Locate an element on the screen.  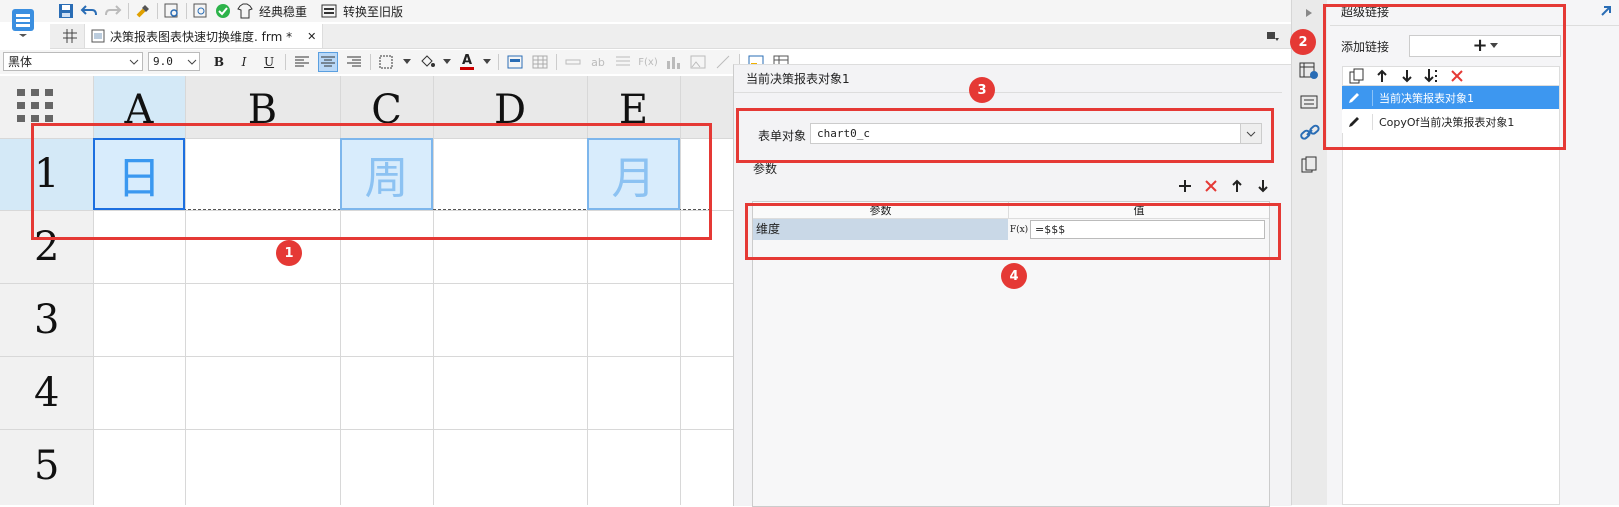
params-actions is located at coordinates (1224, 186).